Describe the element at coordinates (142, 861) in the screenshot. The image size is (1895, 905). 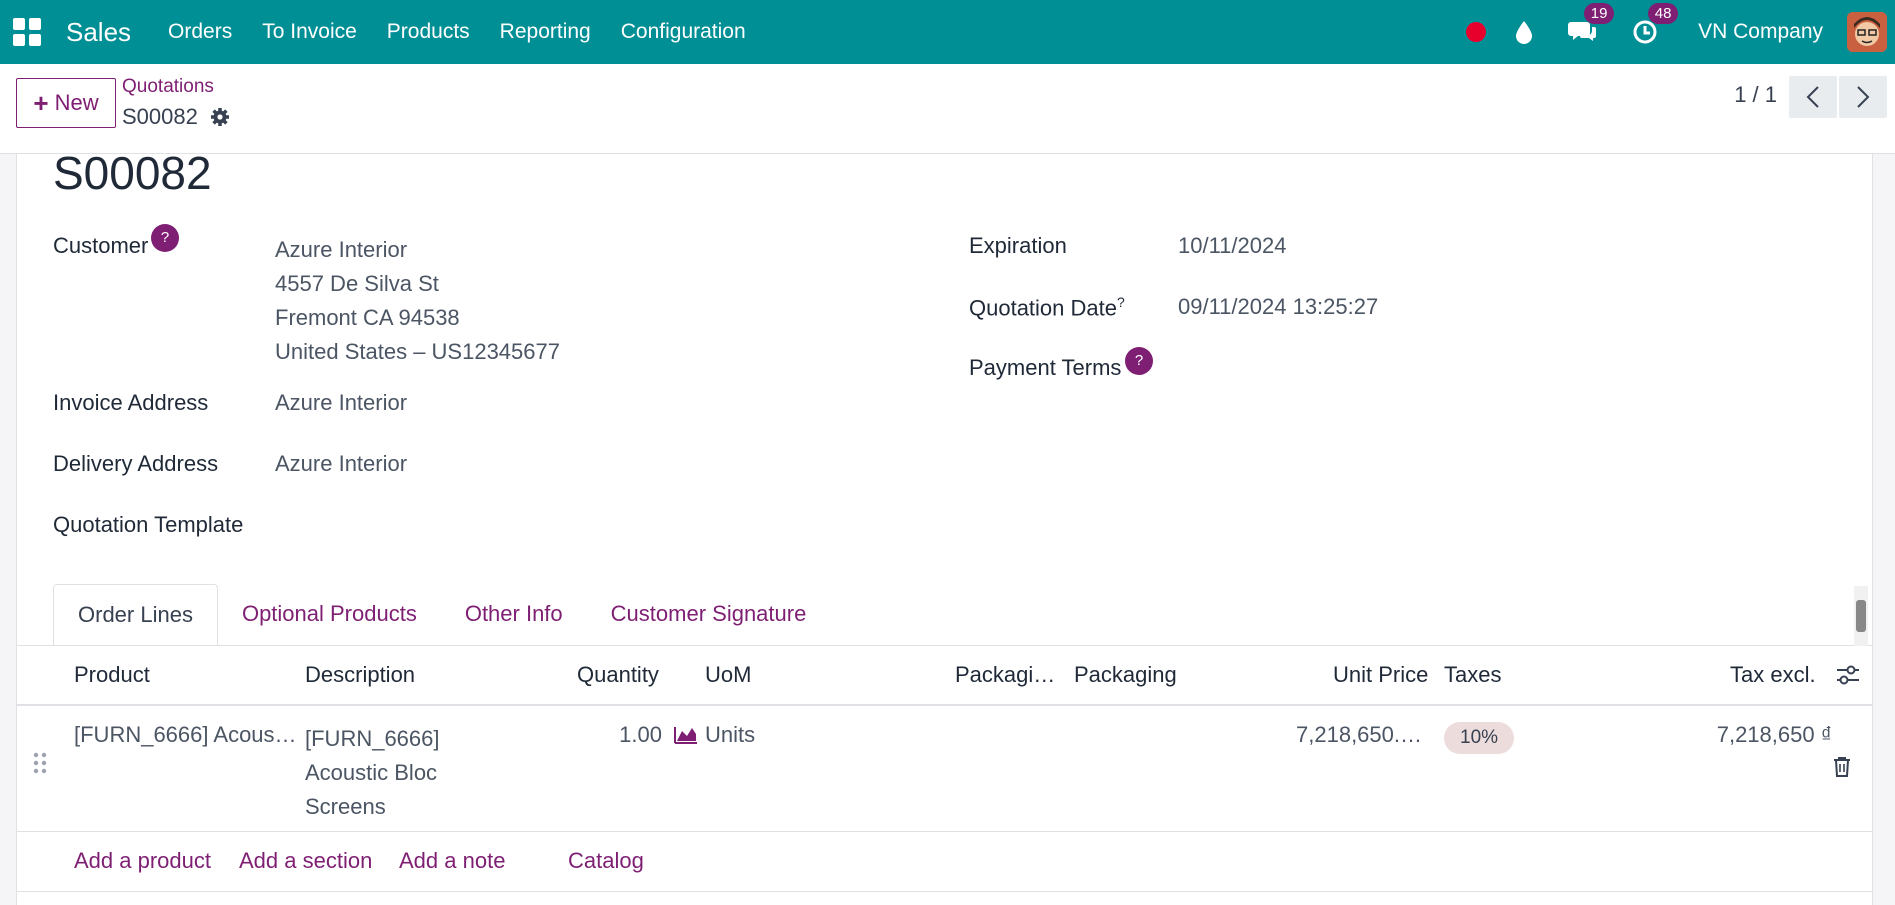
I see `add-product-link: Add a product` at that location.